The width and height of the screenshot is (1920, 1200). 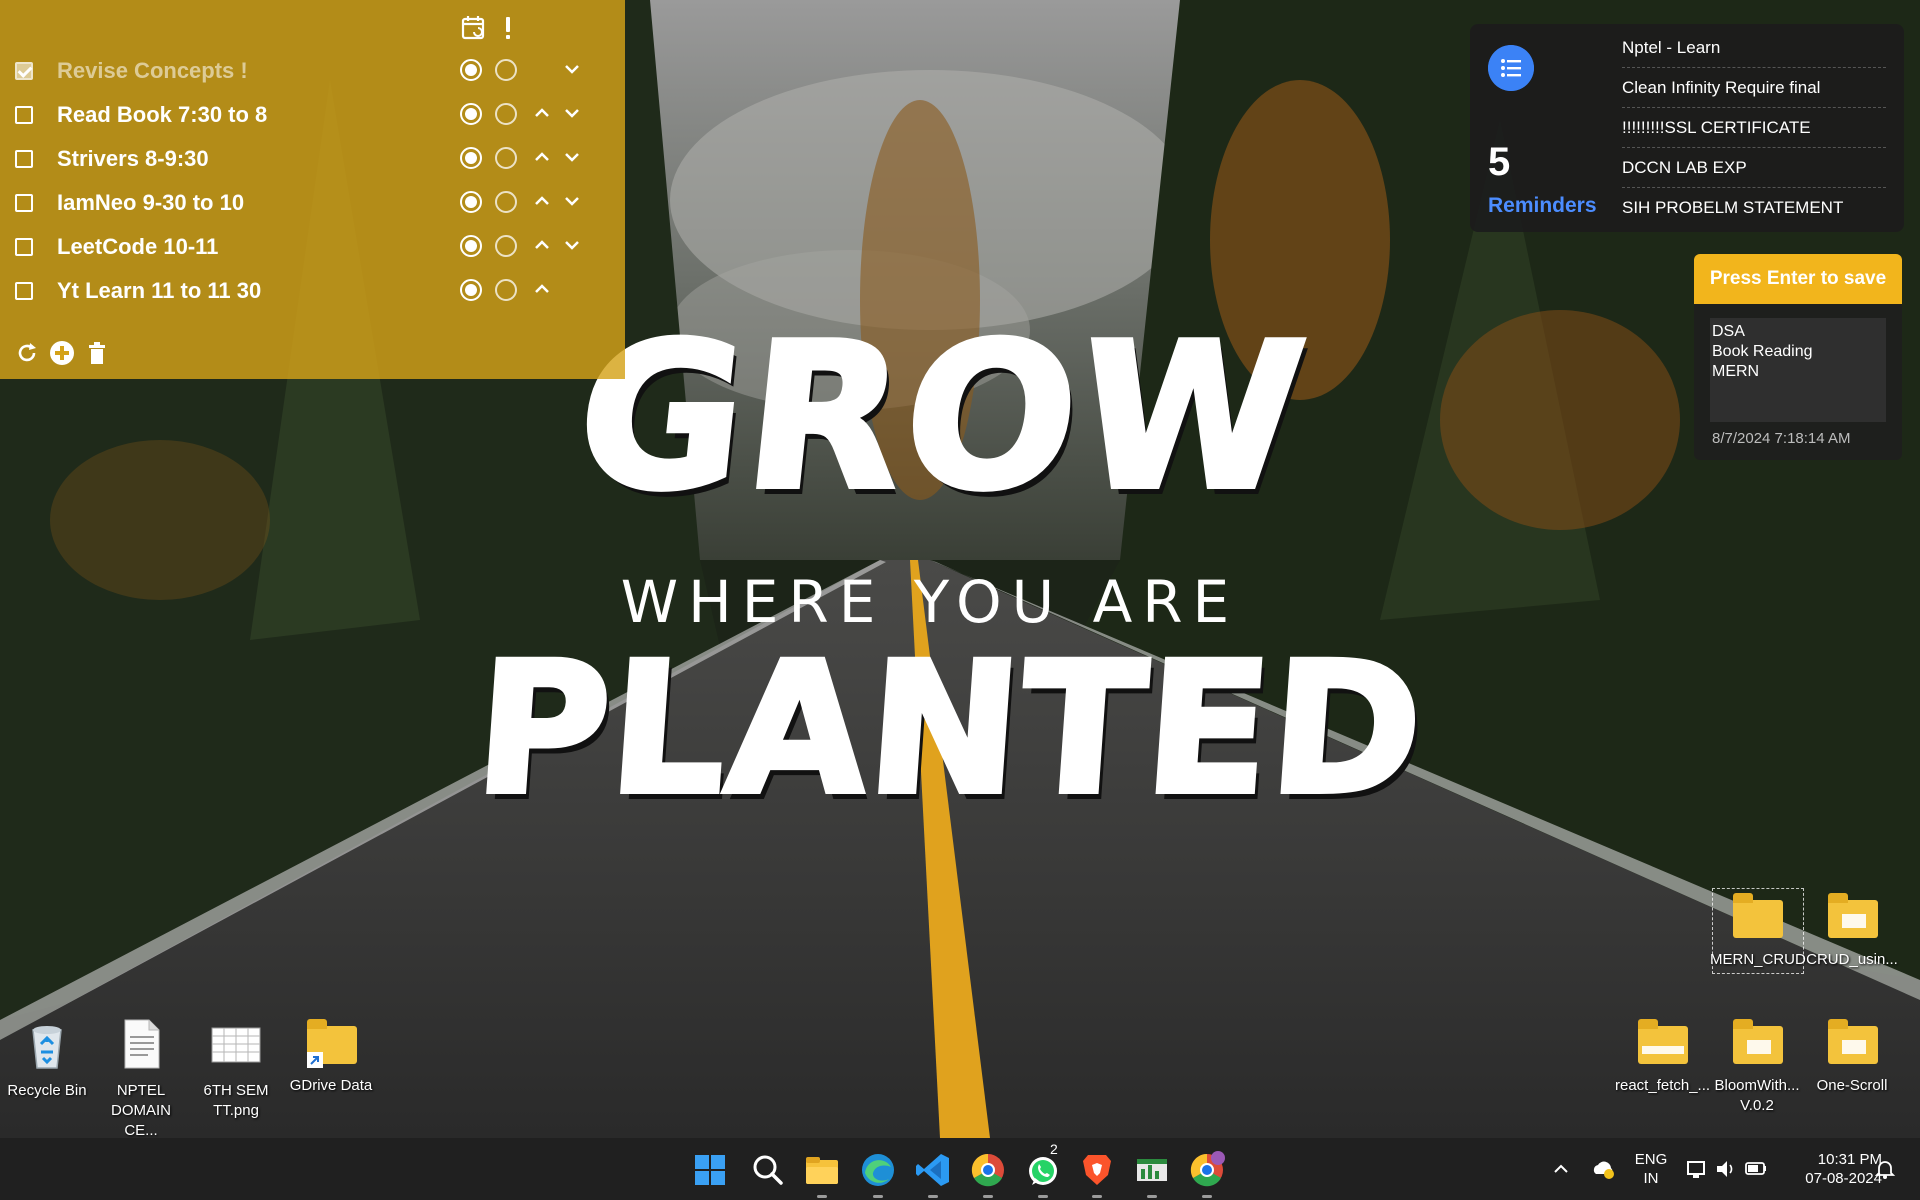 I want to click on todo-item: IamNeo 9-30 to 10, so click(x=312, y=205).